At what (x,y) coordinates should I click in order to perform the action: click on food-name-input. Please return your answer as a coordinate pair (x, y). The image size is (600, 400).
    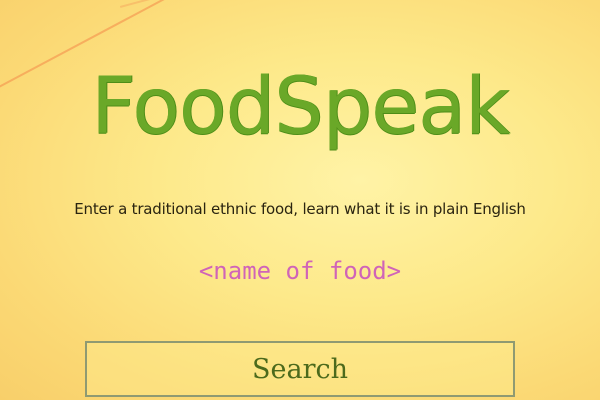
    Looking at the image, I should click on (300, 271).